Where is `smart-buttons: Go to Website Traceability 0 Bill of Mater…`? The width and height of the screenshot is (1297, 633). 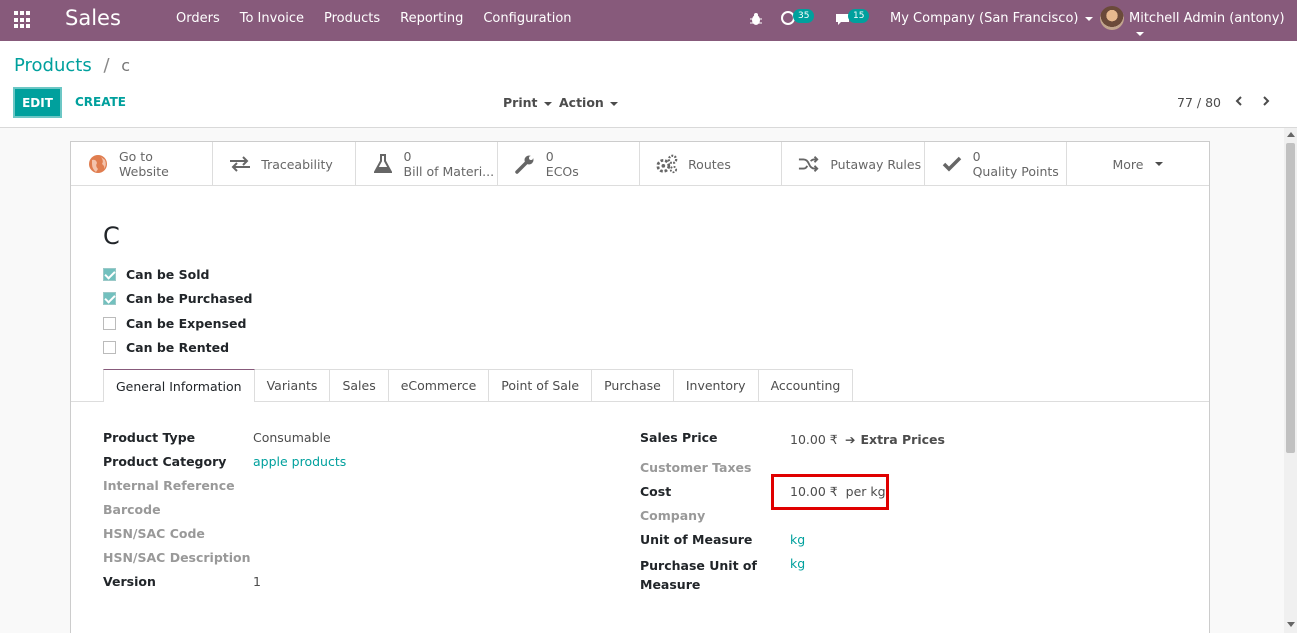 smart-buttons: Go to Website Traceability 0 Bill of Mater… is located at coordinates (640, 164).